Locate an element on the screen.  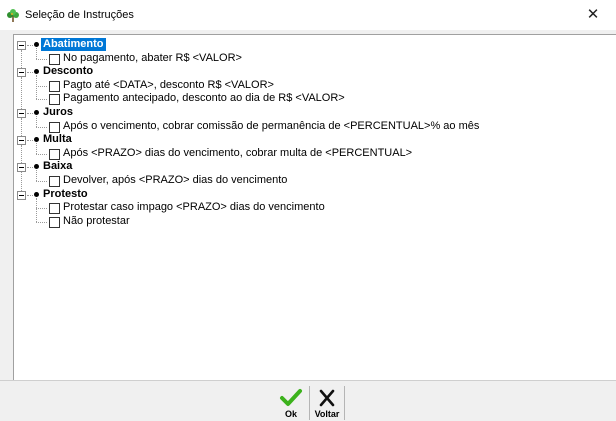
instruction-label: No pagamento, abater R$ <VALOR> is located at coordinates (152, 58).